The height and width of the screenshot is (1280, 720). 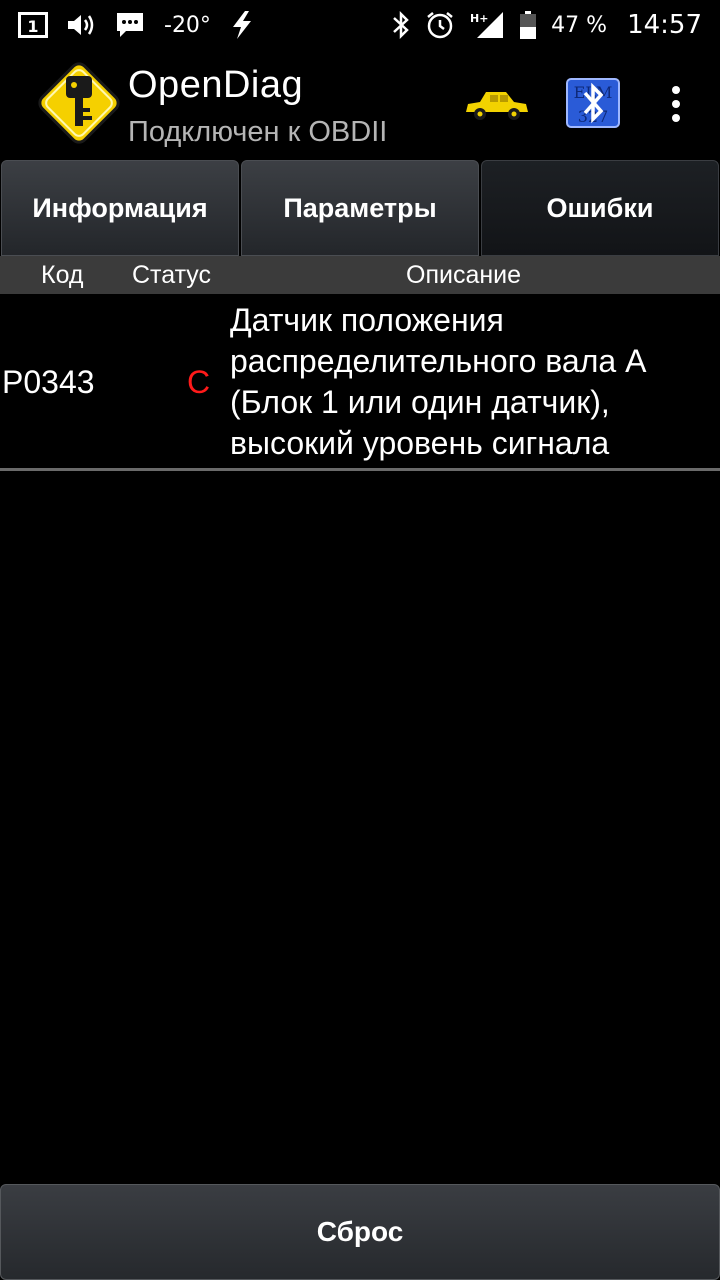 I want to click on error-status: C, so click(x=199, y=382).